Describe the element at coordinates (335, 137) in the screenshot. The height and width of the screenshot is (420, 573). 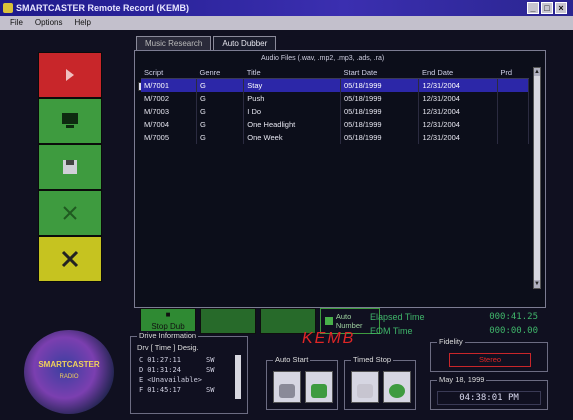
I see `table-row: M/7005 G One Week 05/18/1999 12/31/2004` at that location.